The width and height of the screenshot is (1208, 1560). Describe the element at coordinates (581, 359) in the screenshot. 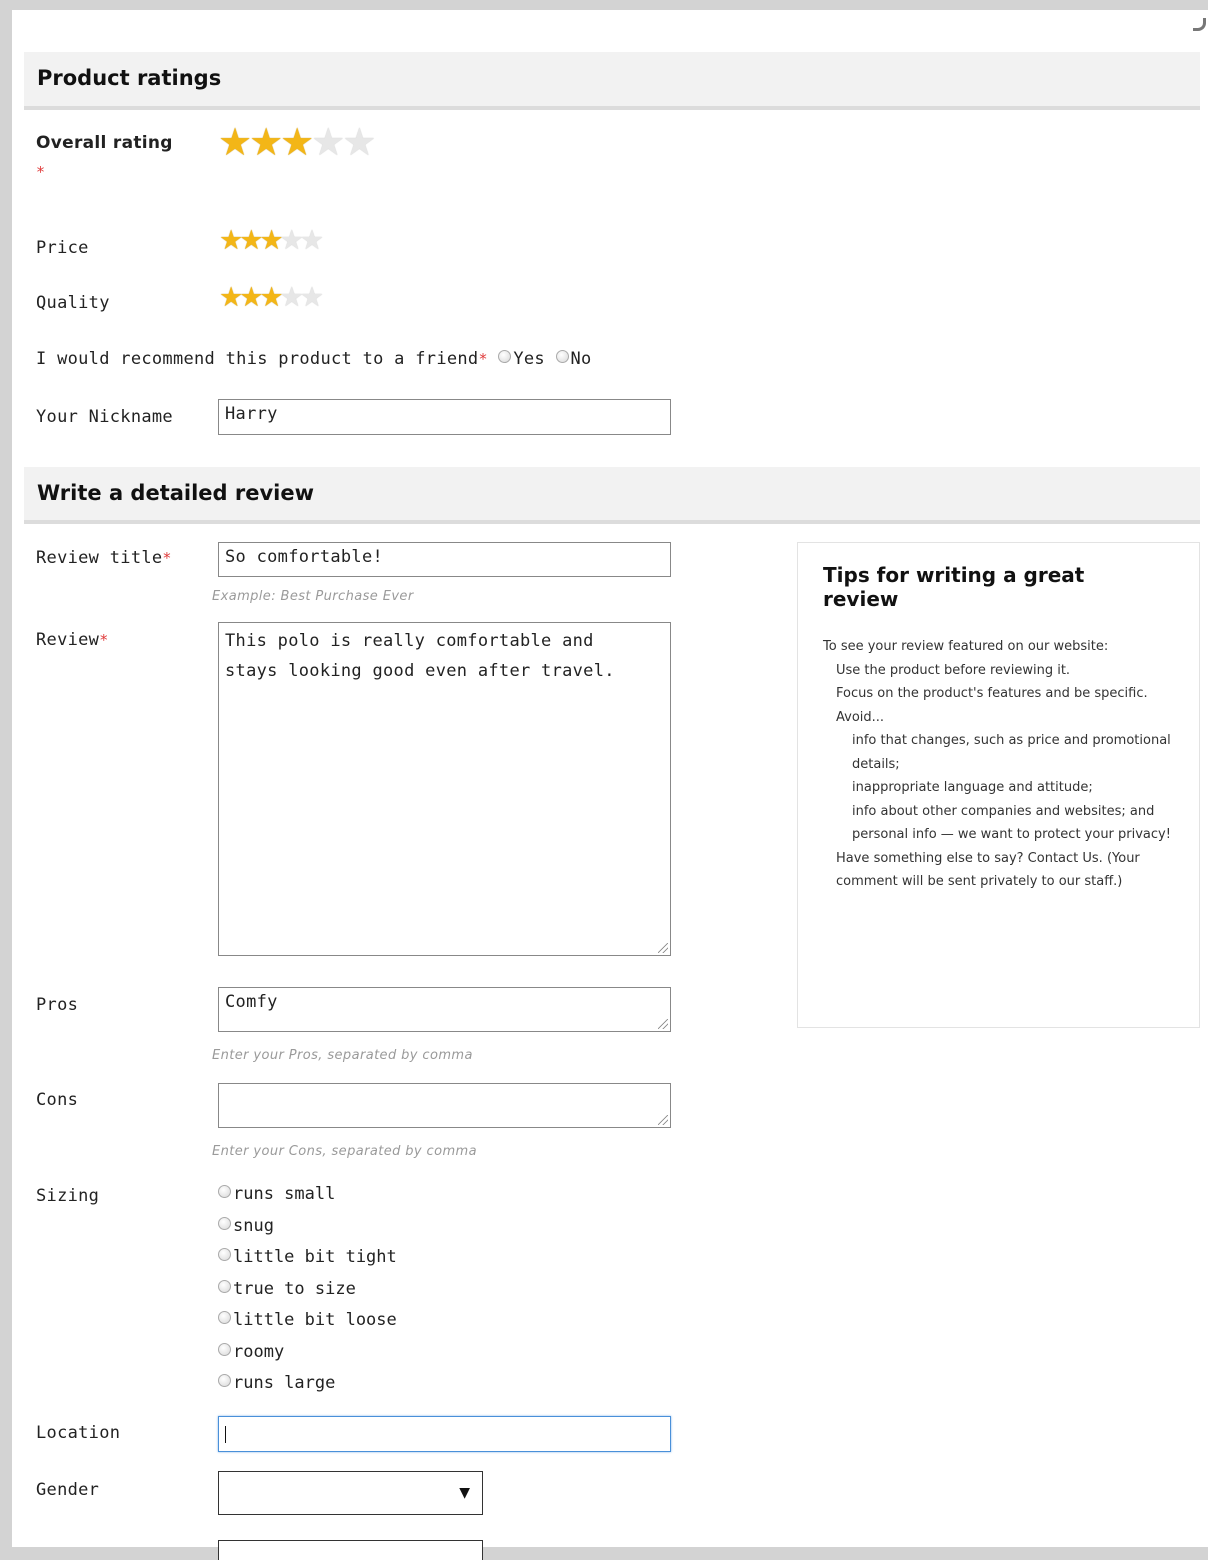

I see `recommend-no-label: No` at that location.